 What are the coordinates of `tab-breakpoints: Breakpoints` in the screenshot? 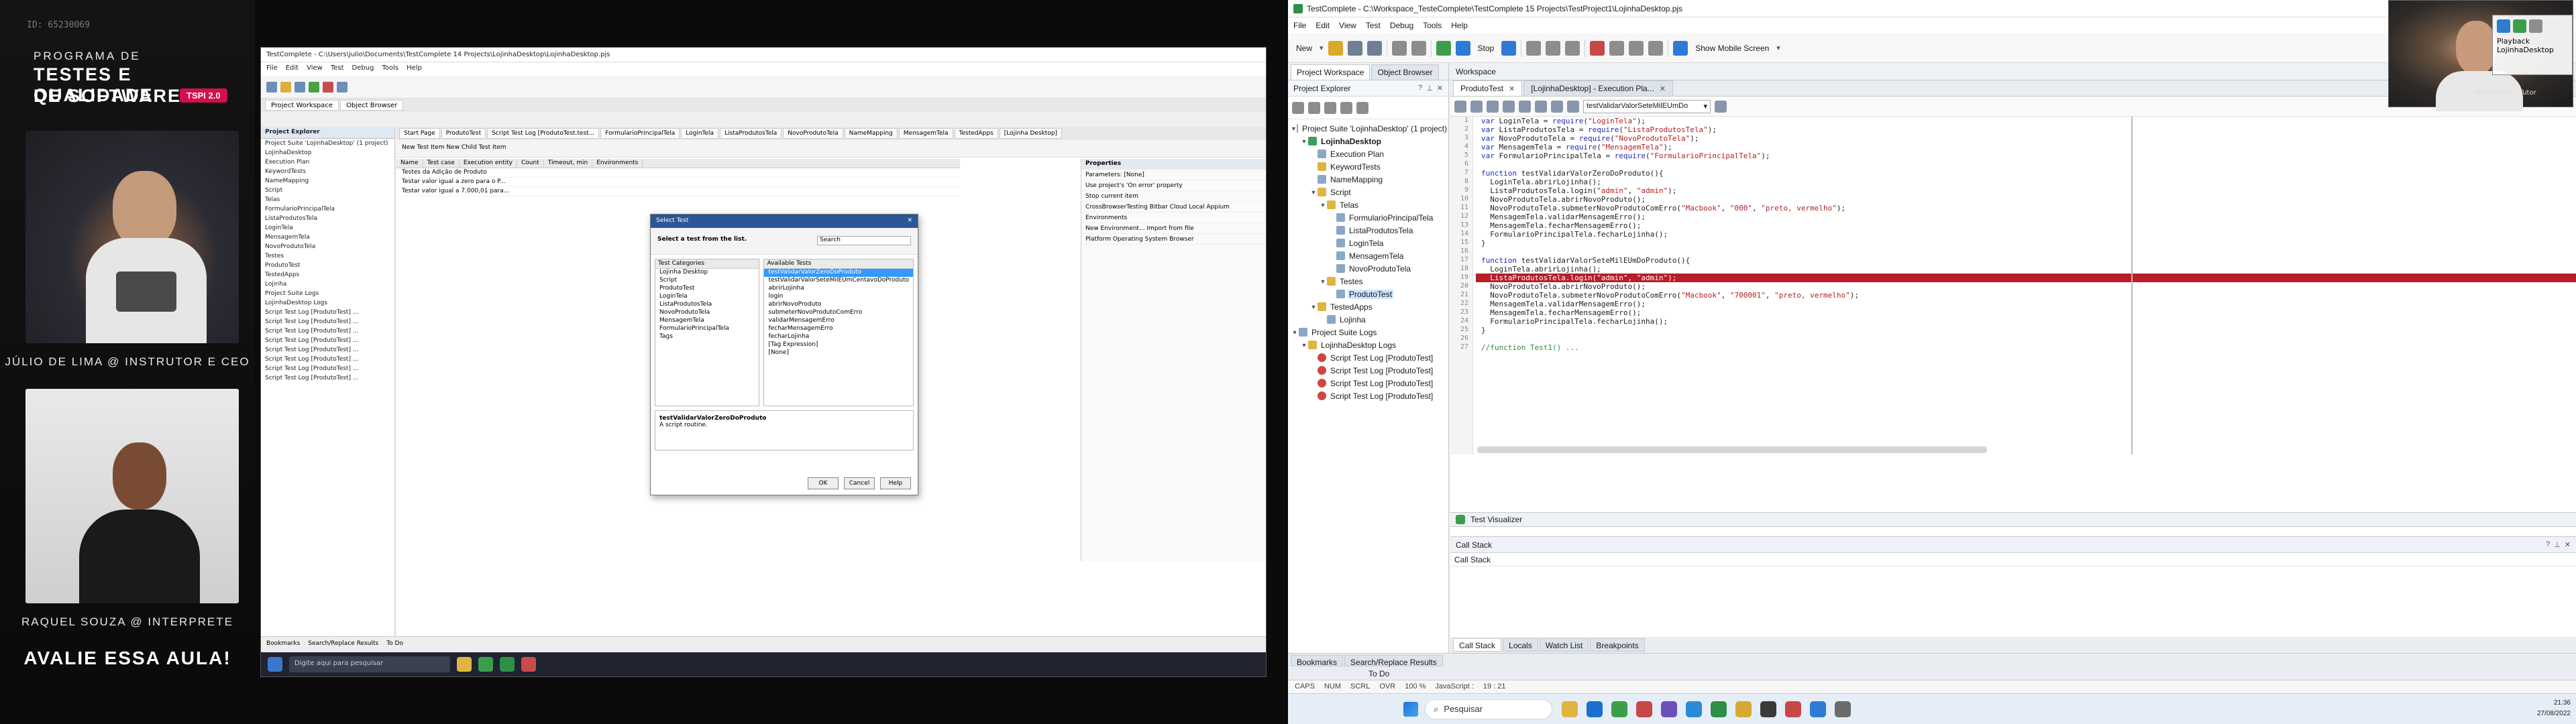 It's located at (1617, 645).